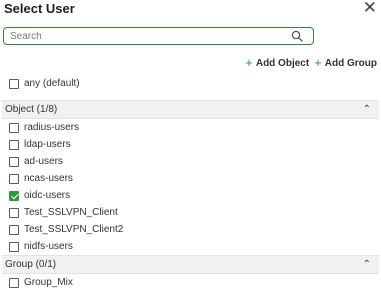 Image resolution: width=381 pixels, height=289 pixels. Describe the element at coordinates (282, 63) in the screenshot. I see `add-object-label: Add Object` at that location.